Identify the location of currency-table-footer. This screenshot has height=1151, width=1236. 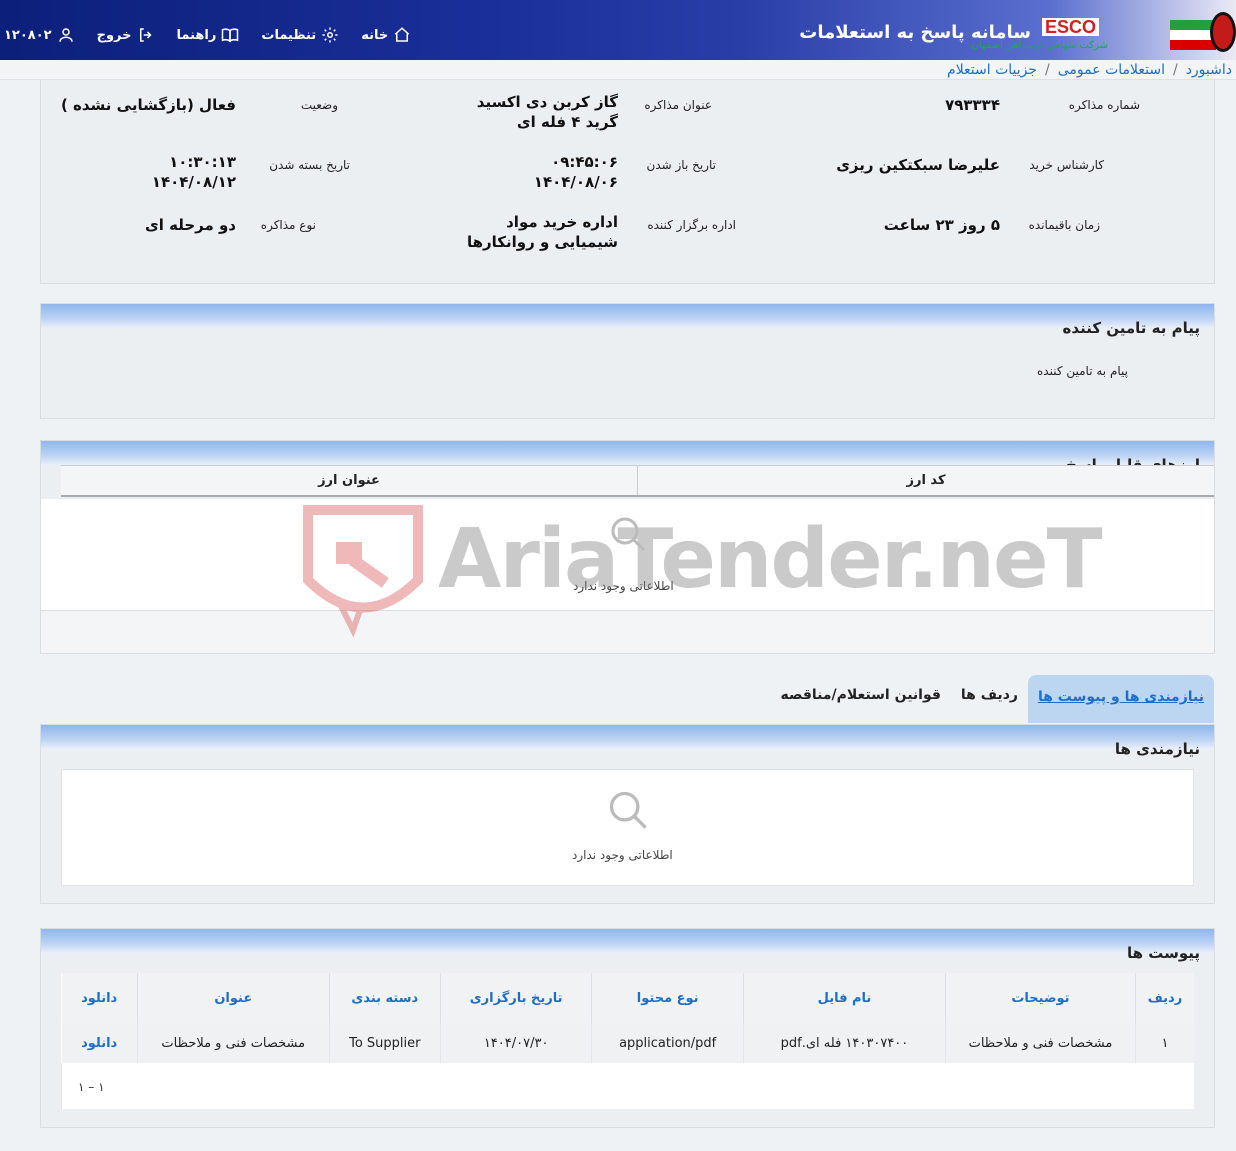
(627, 632).